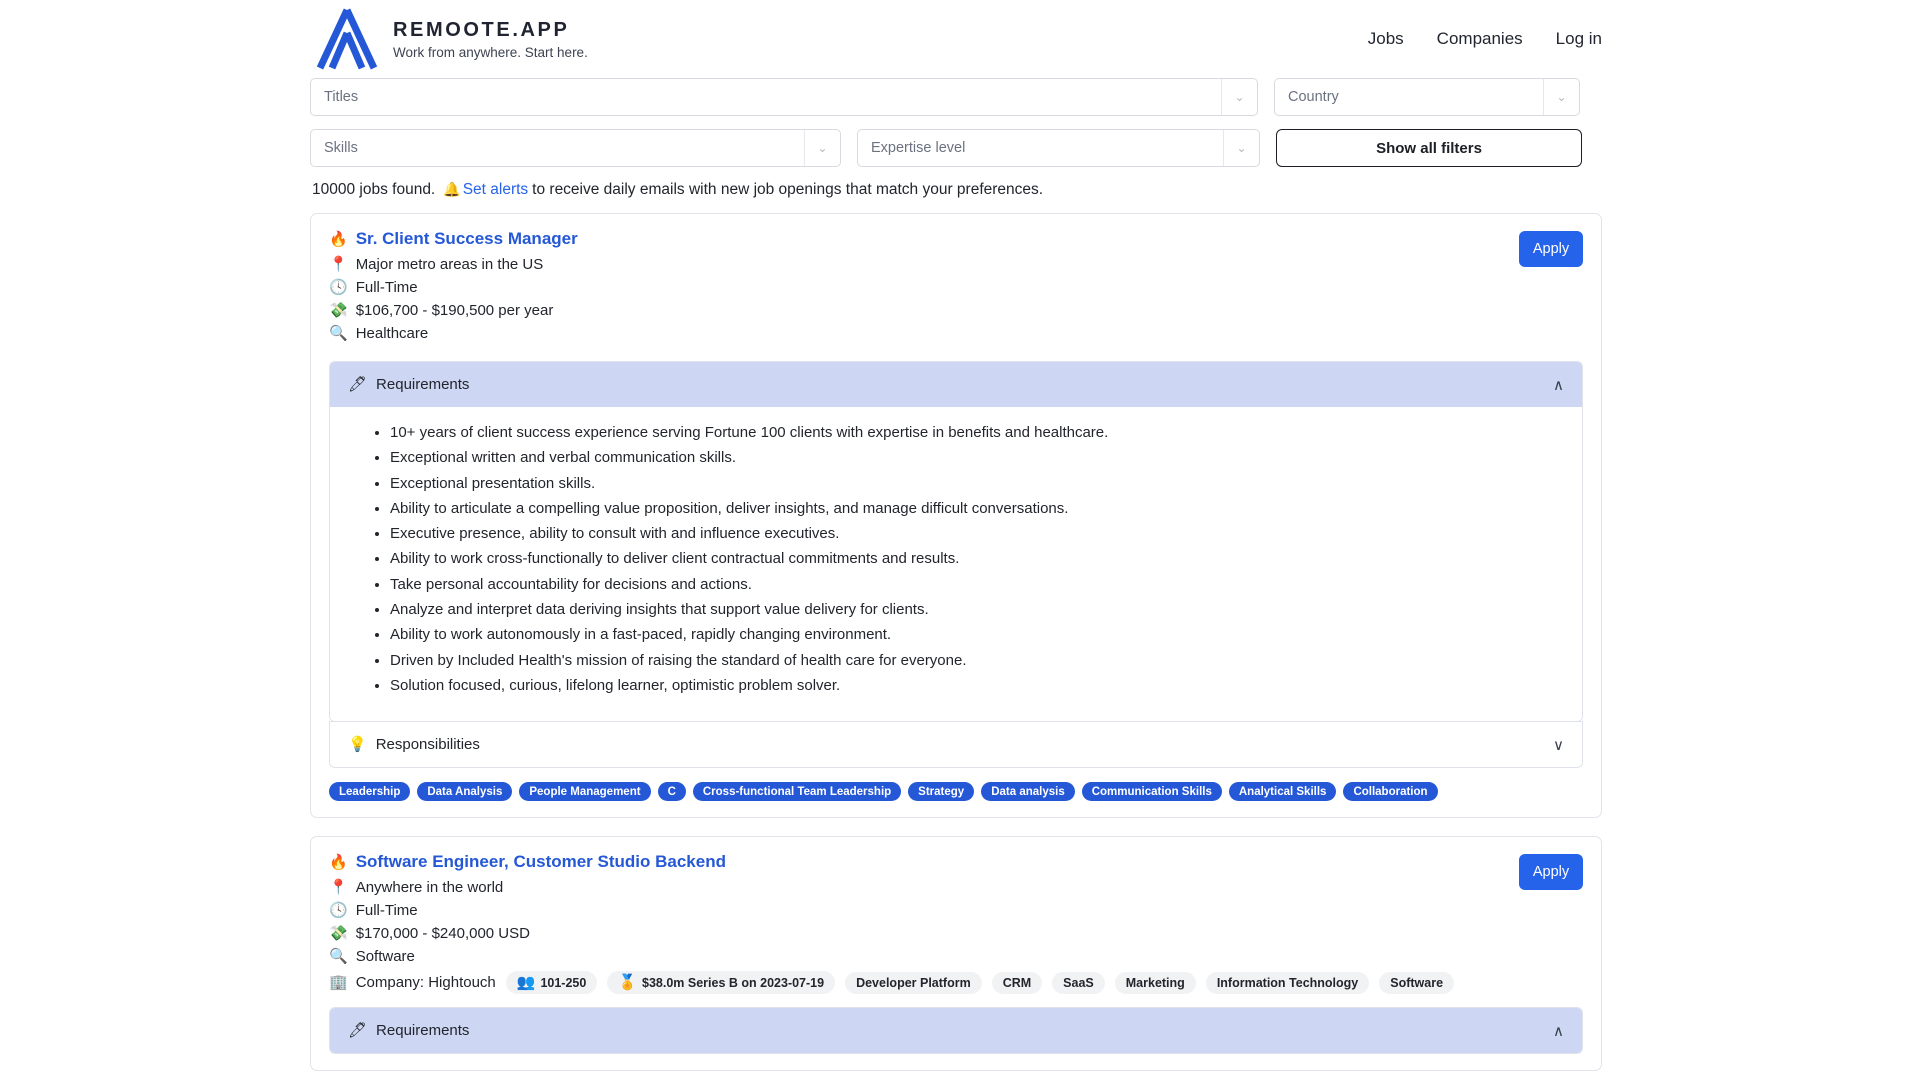  What do you see at coordinates (429, 888) in the screenshot?
I see `job-location-text: Anywhere in the world` at bounding box center [429, 888].